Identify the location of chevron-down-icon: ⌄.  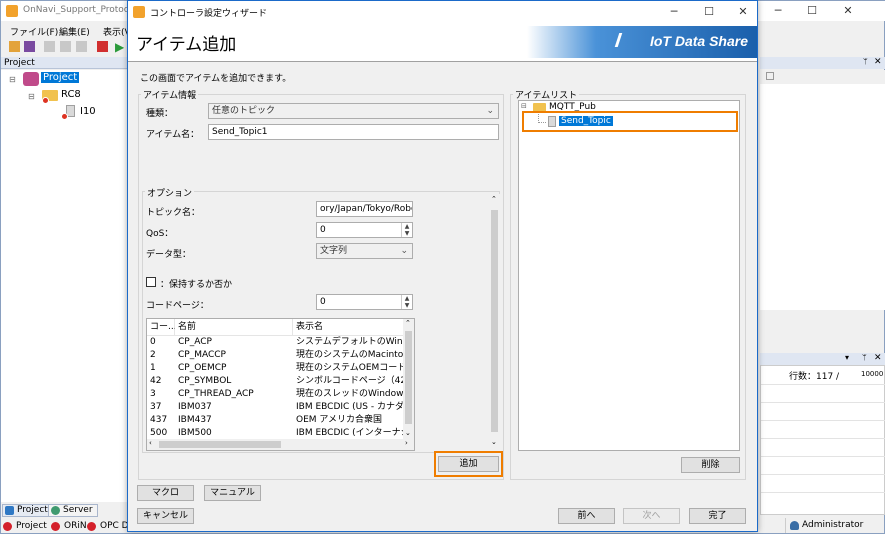
(490, 111).